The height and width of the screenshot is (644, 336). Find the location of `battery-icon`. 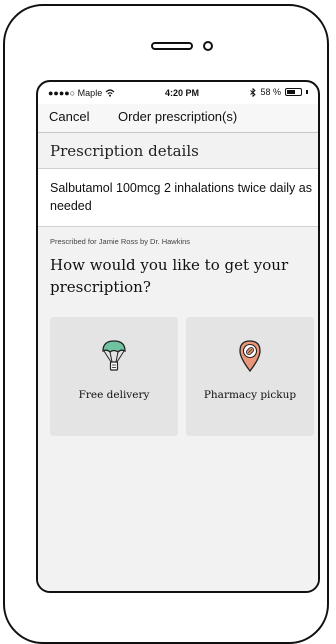

battery-icon is located at coordinates (293, 92).